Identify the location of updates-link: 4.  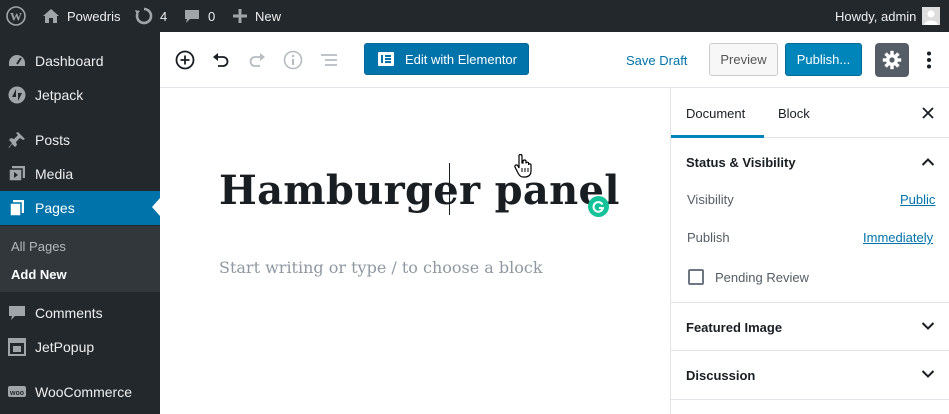
(150, 16).